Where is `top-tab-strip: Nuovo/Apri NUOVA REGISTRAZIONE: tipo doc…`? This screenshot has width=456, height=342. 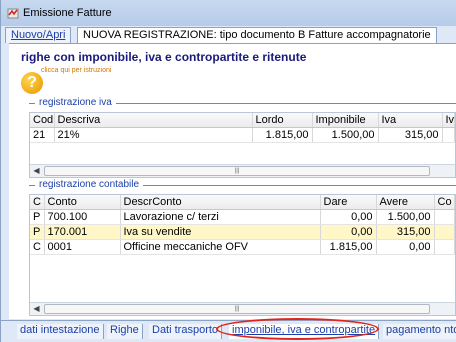
top-tab-strip: Nuovo/Apri NUOVA REGISTRAZIONE: tipo doc… is located at coordinates (230, 35).